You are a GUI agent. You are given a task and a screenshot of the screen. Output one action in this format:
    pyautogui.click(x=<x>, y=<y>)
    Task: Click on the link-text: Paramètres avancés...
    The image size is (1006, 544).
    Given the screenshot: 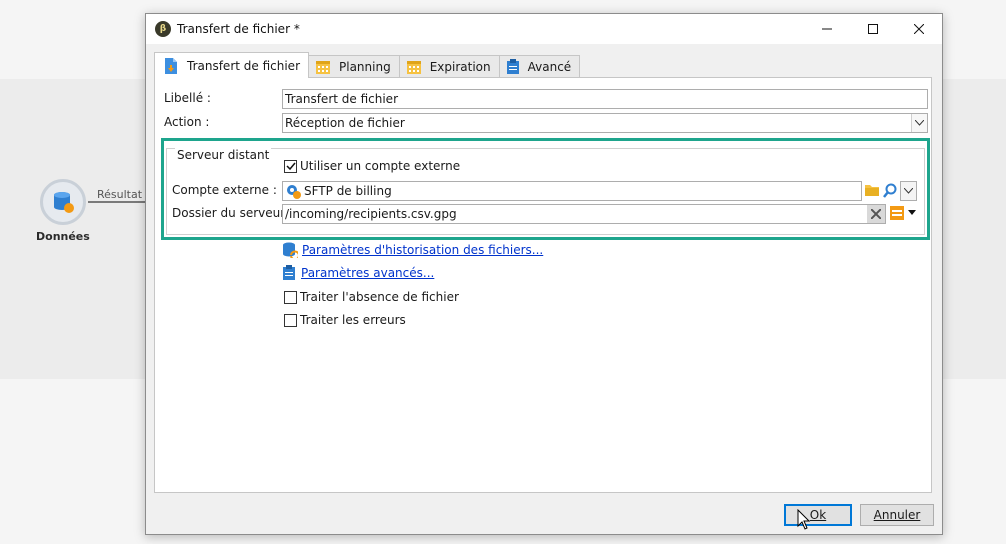 What is the action you would take?
    pyautogui.click(x=368, y=273)
    